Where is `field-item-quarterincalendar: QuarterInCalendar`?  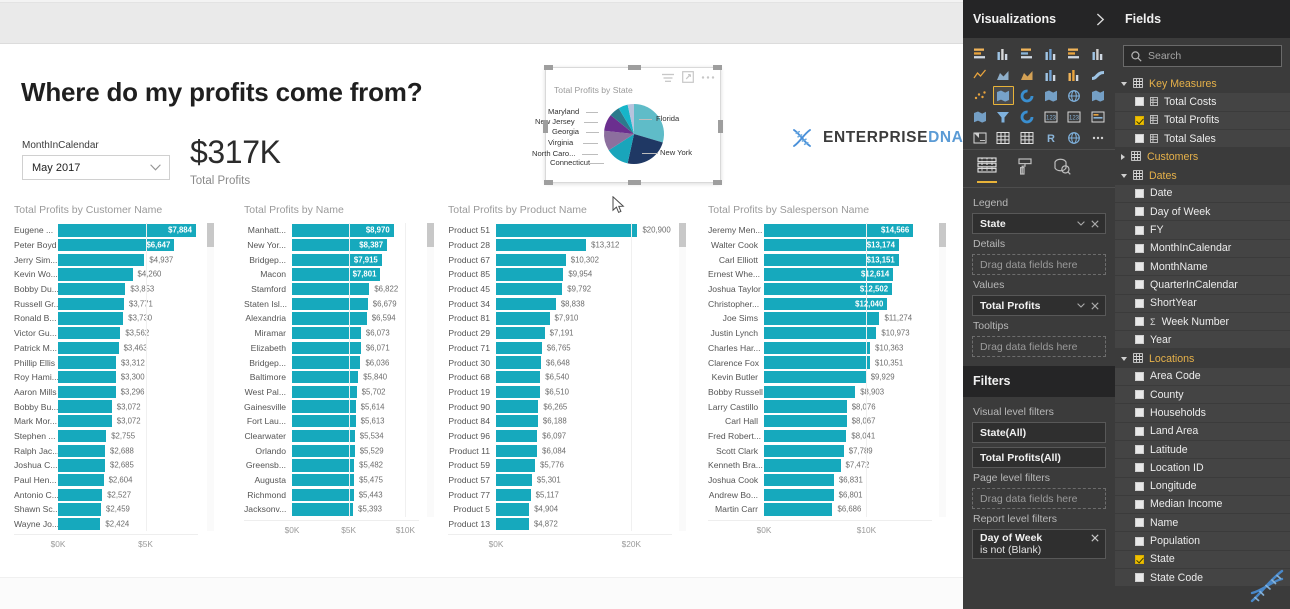 field-item-quarterincalendar: QuarterInCalendar is located at coordinates (1202, 285).